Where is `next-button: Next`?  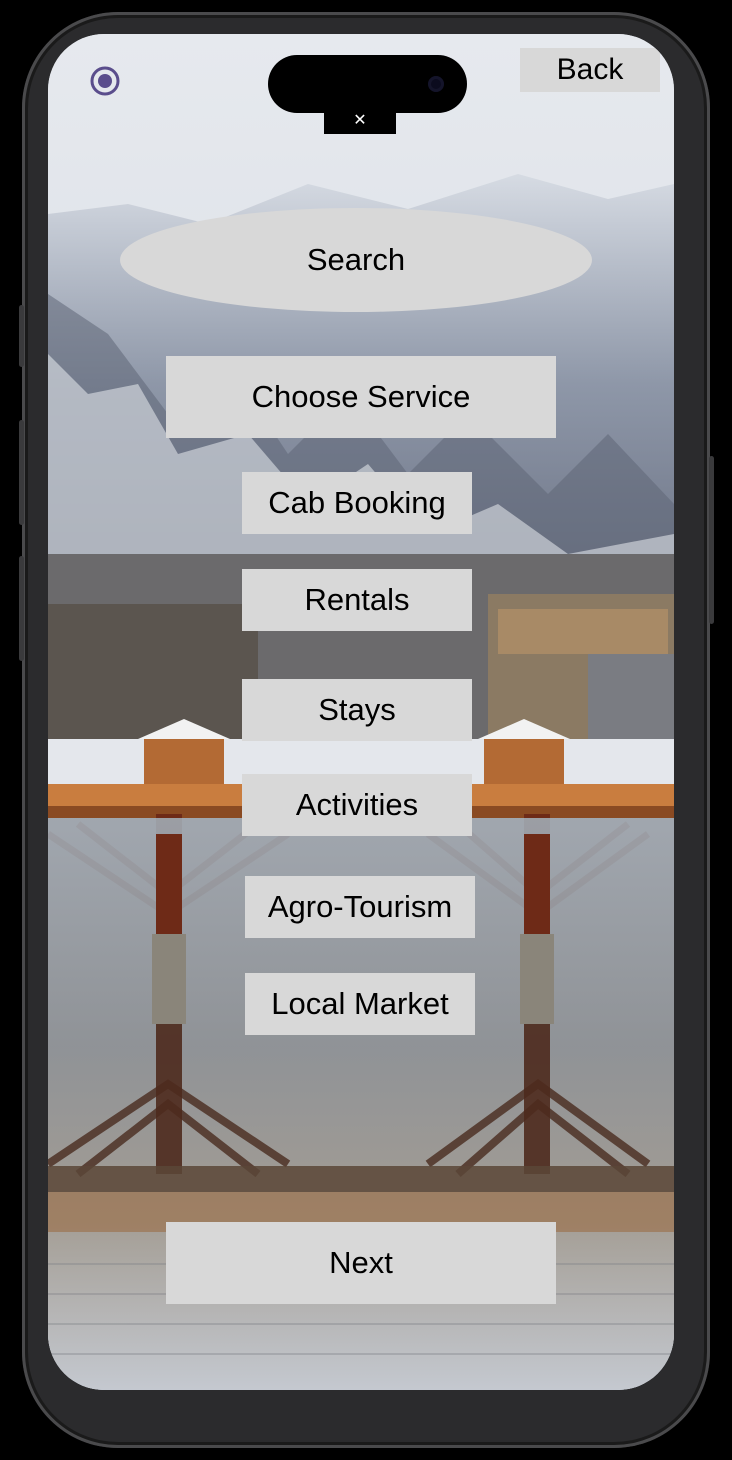 next-button: Next is located at coordinates (361, 1263).